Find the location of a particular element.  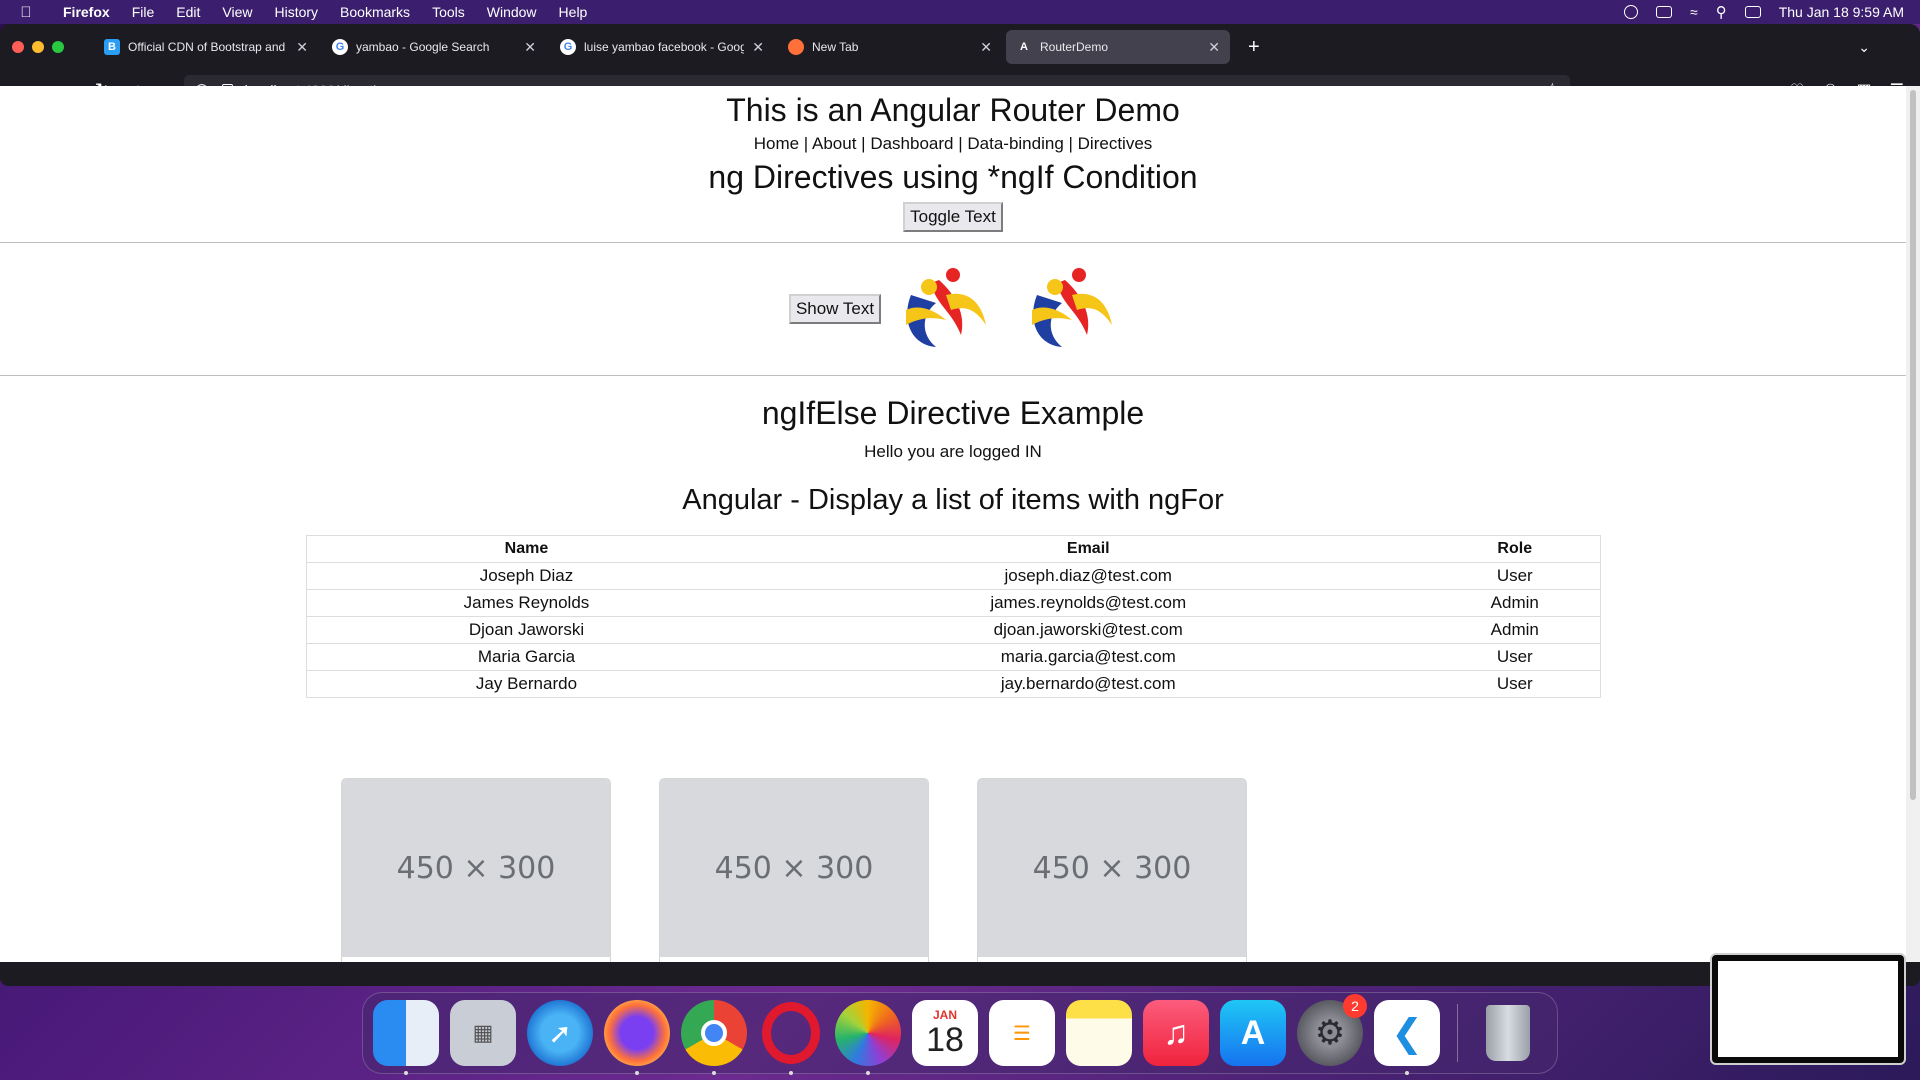

cell-role: Admin is located at coordinates (1515, 603).